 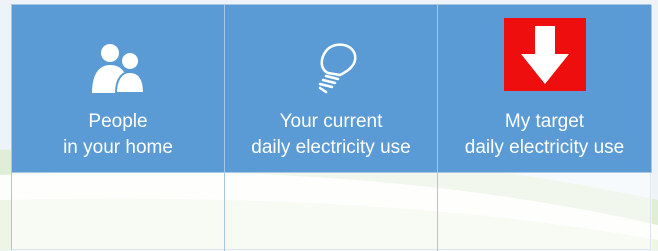 What do you see at coordinates (331, 121) in the screenshot?
I see `current-use-label-line1: Your current` at bounding box center [331, 121].